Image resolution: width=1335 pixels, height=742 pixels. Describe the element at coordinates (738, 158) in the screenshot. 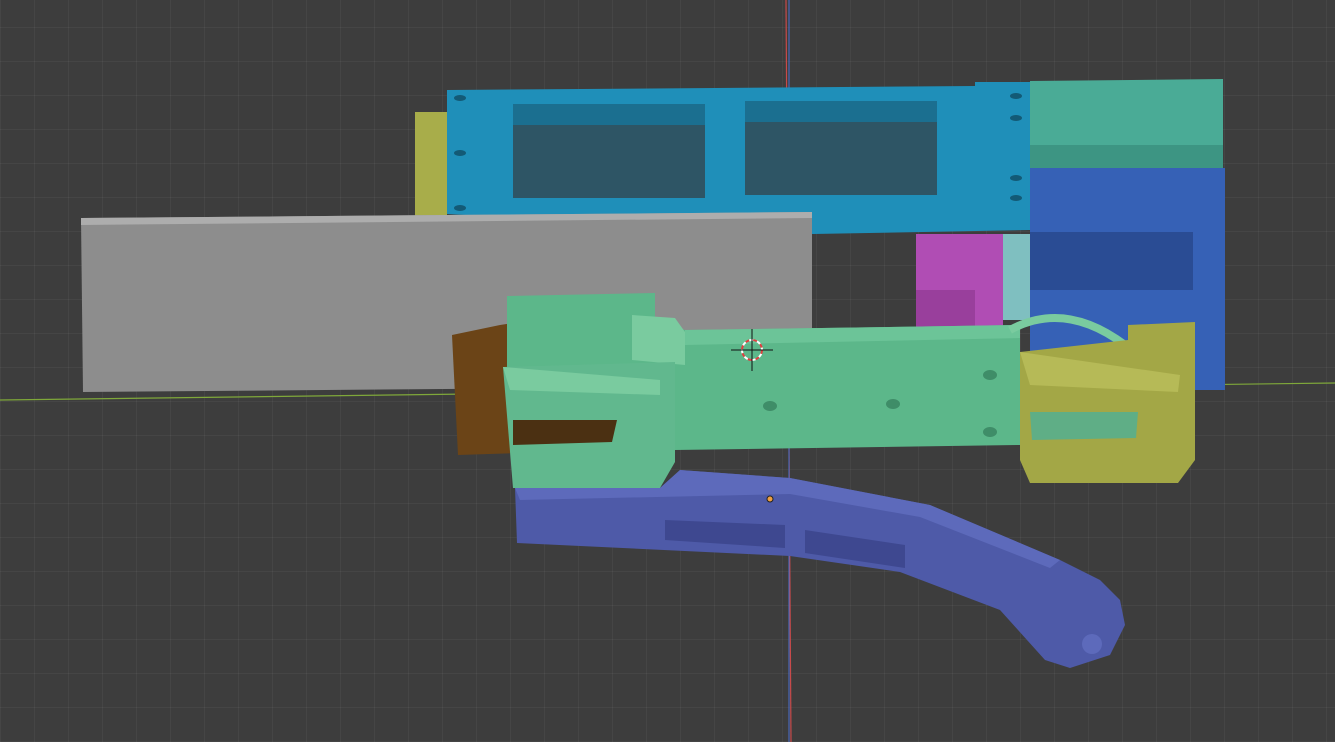

I see `blue-frame` at that location.